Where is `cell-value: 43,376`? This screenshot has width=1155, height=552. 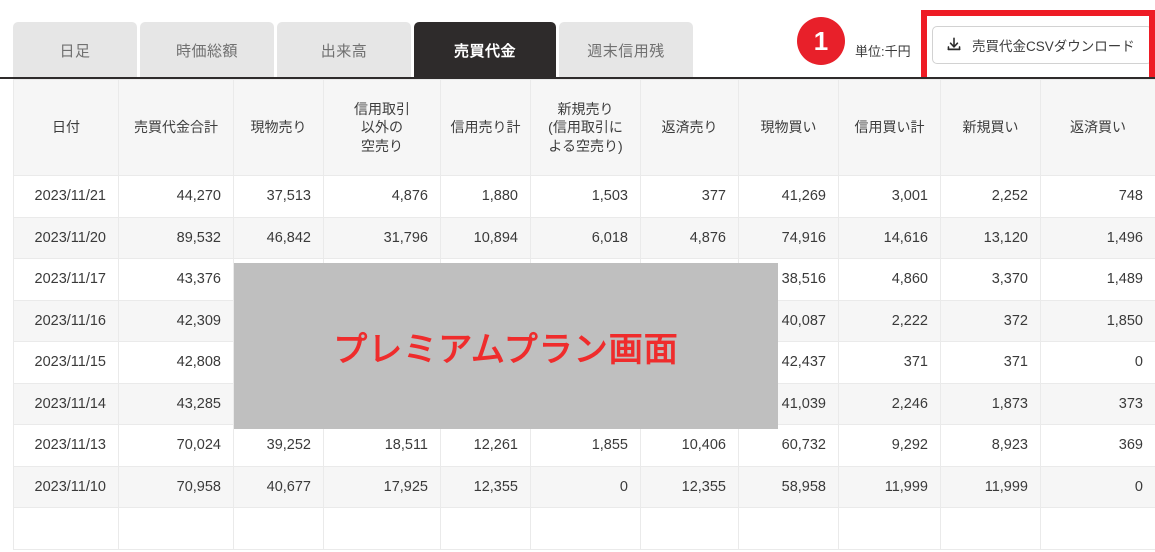 cell-value: 43,376 is located at coordinates (176, 279).